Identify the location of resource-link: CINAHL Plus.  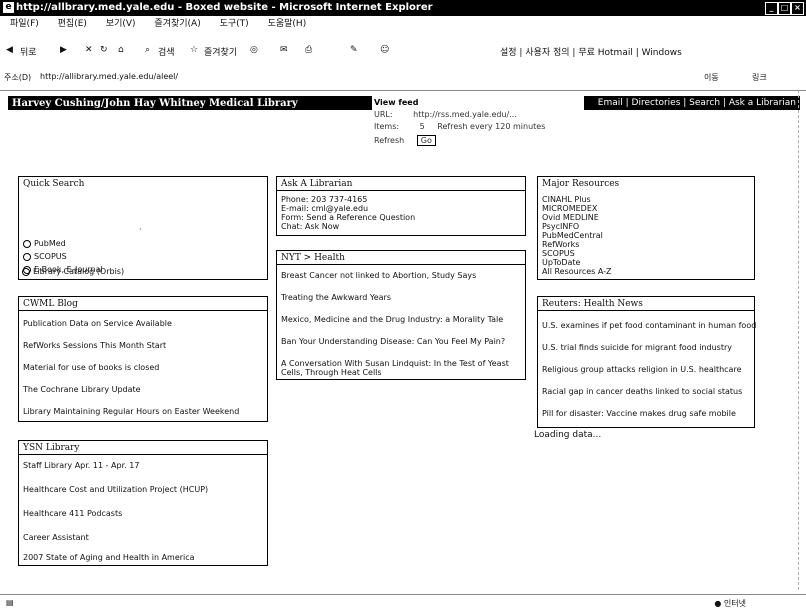
(566, 199).